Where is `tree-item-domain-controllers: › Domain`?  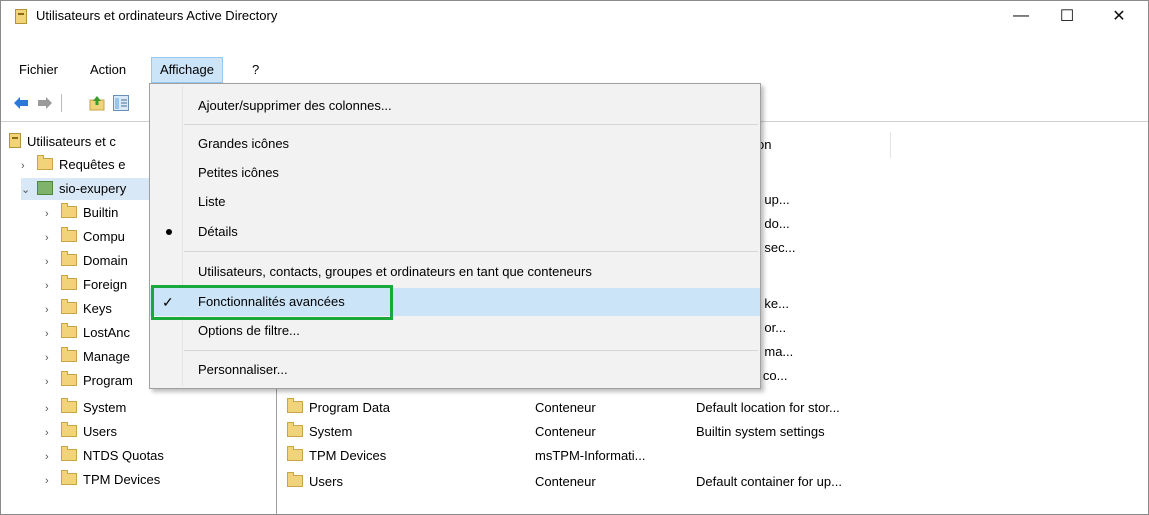
tree-item-domain-controllers: › Domain is located at coordinates (86, 261).